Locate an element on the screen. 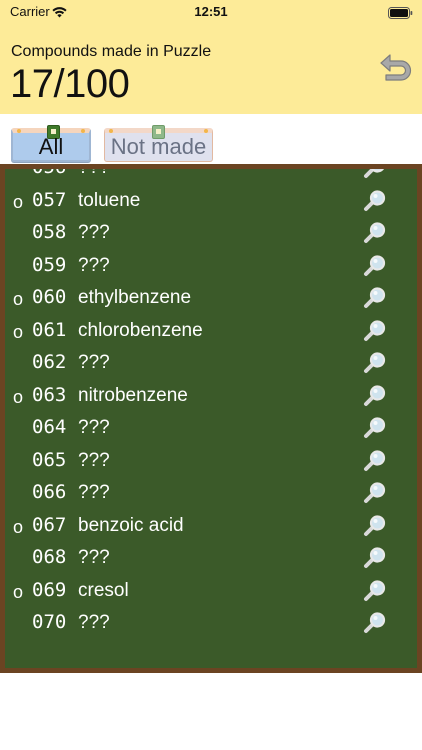 The height and width of the screenshot is (750, 422). compound-number: 060 is located at coordinates (49, 297).